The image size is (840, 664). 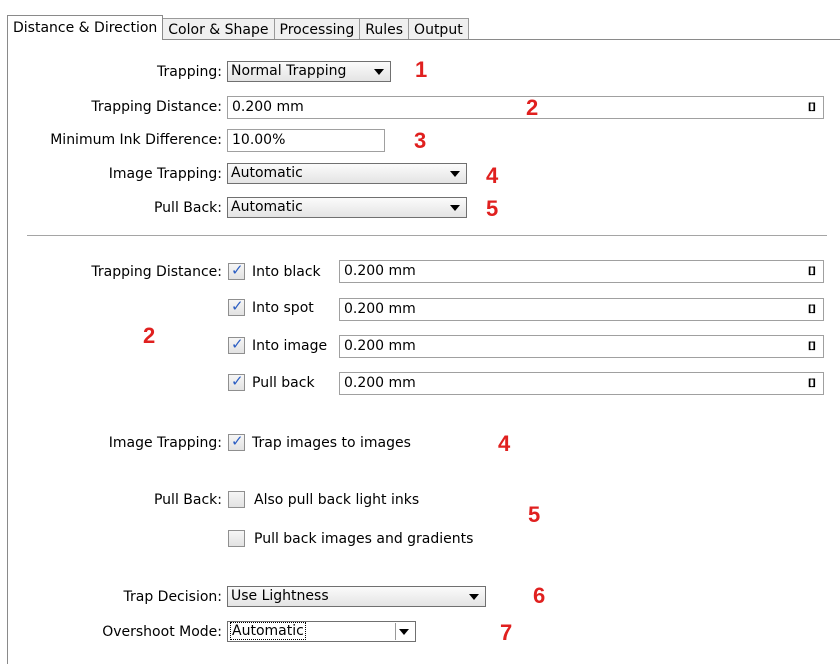 I want to click on section-divider, so click(x=427, y=235).